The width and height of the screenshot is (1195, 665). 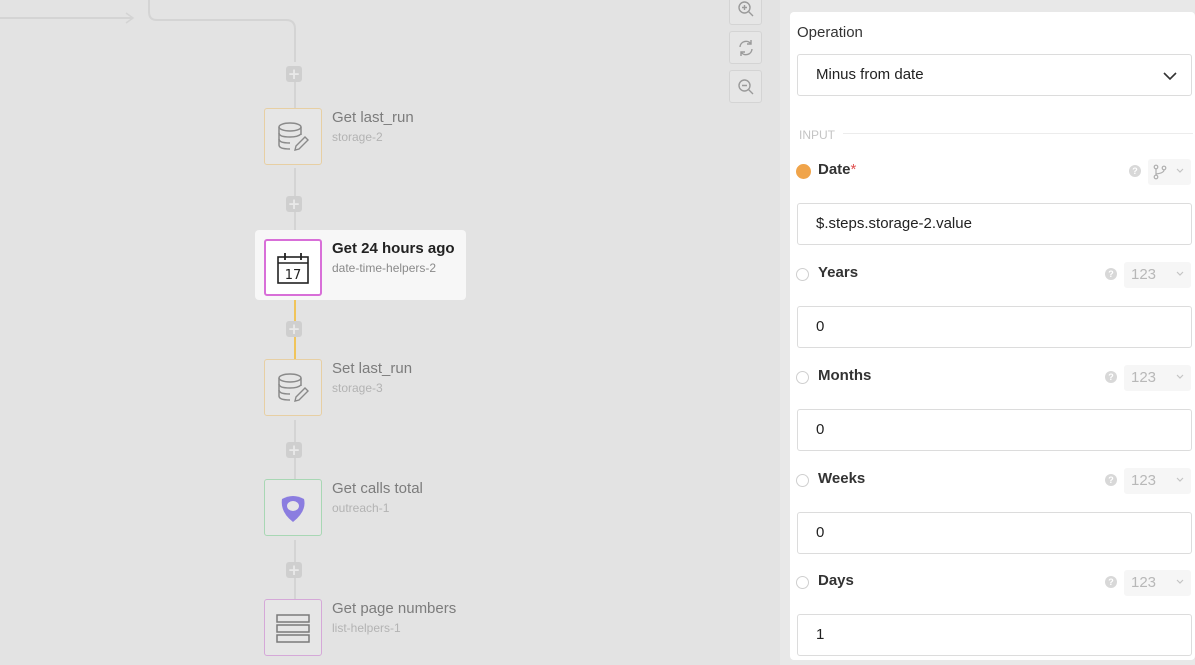 What do you see at coordinates (373, 117) in the screenshot?
I see `step-title: Get last_run` at bounding box center [373, 117].